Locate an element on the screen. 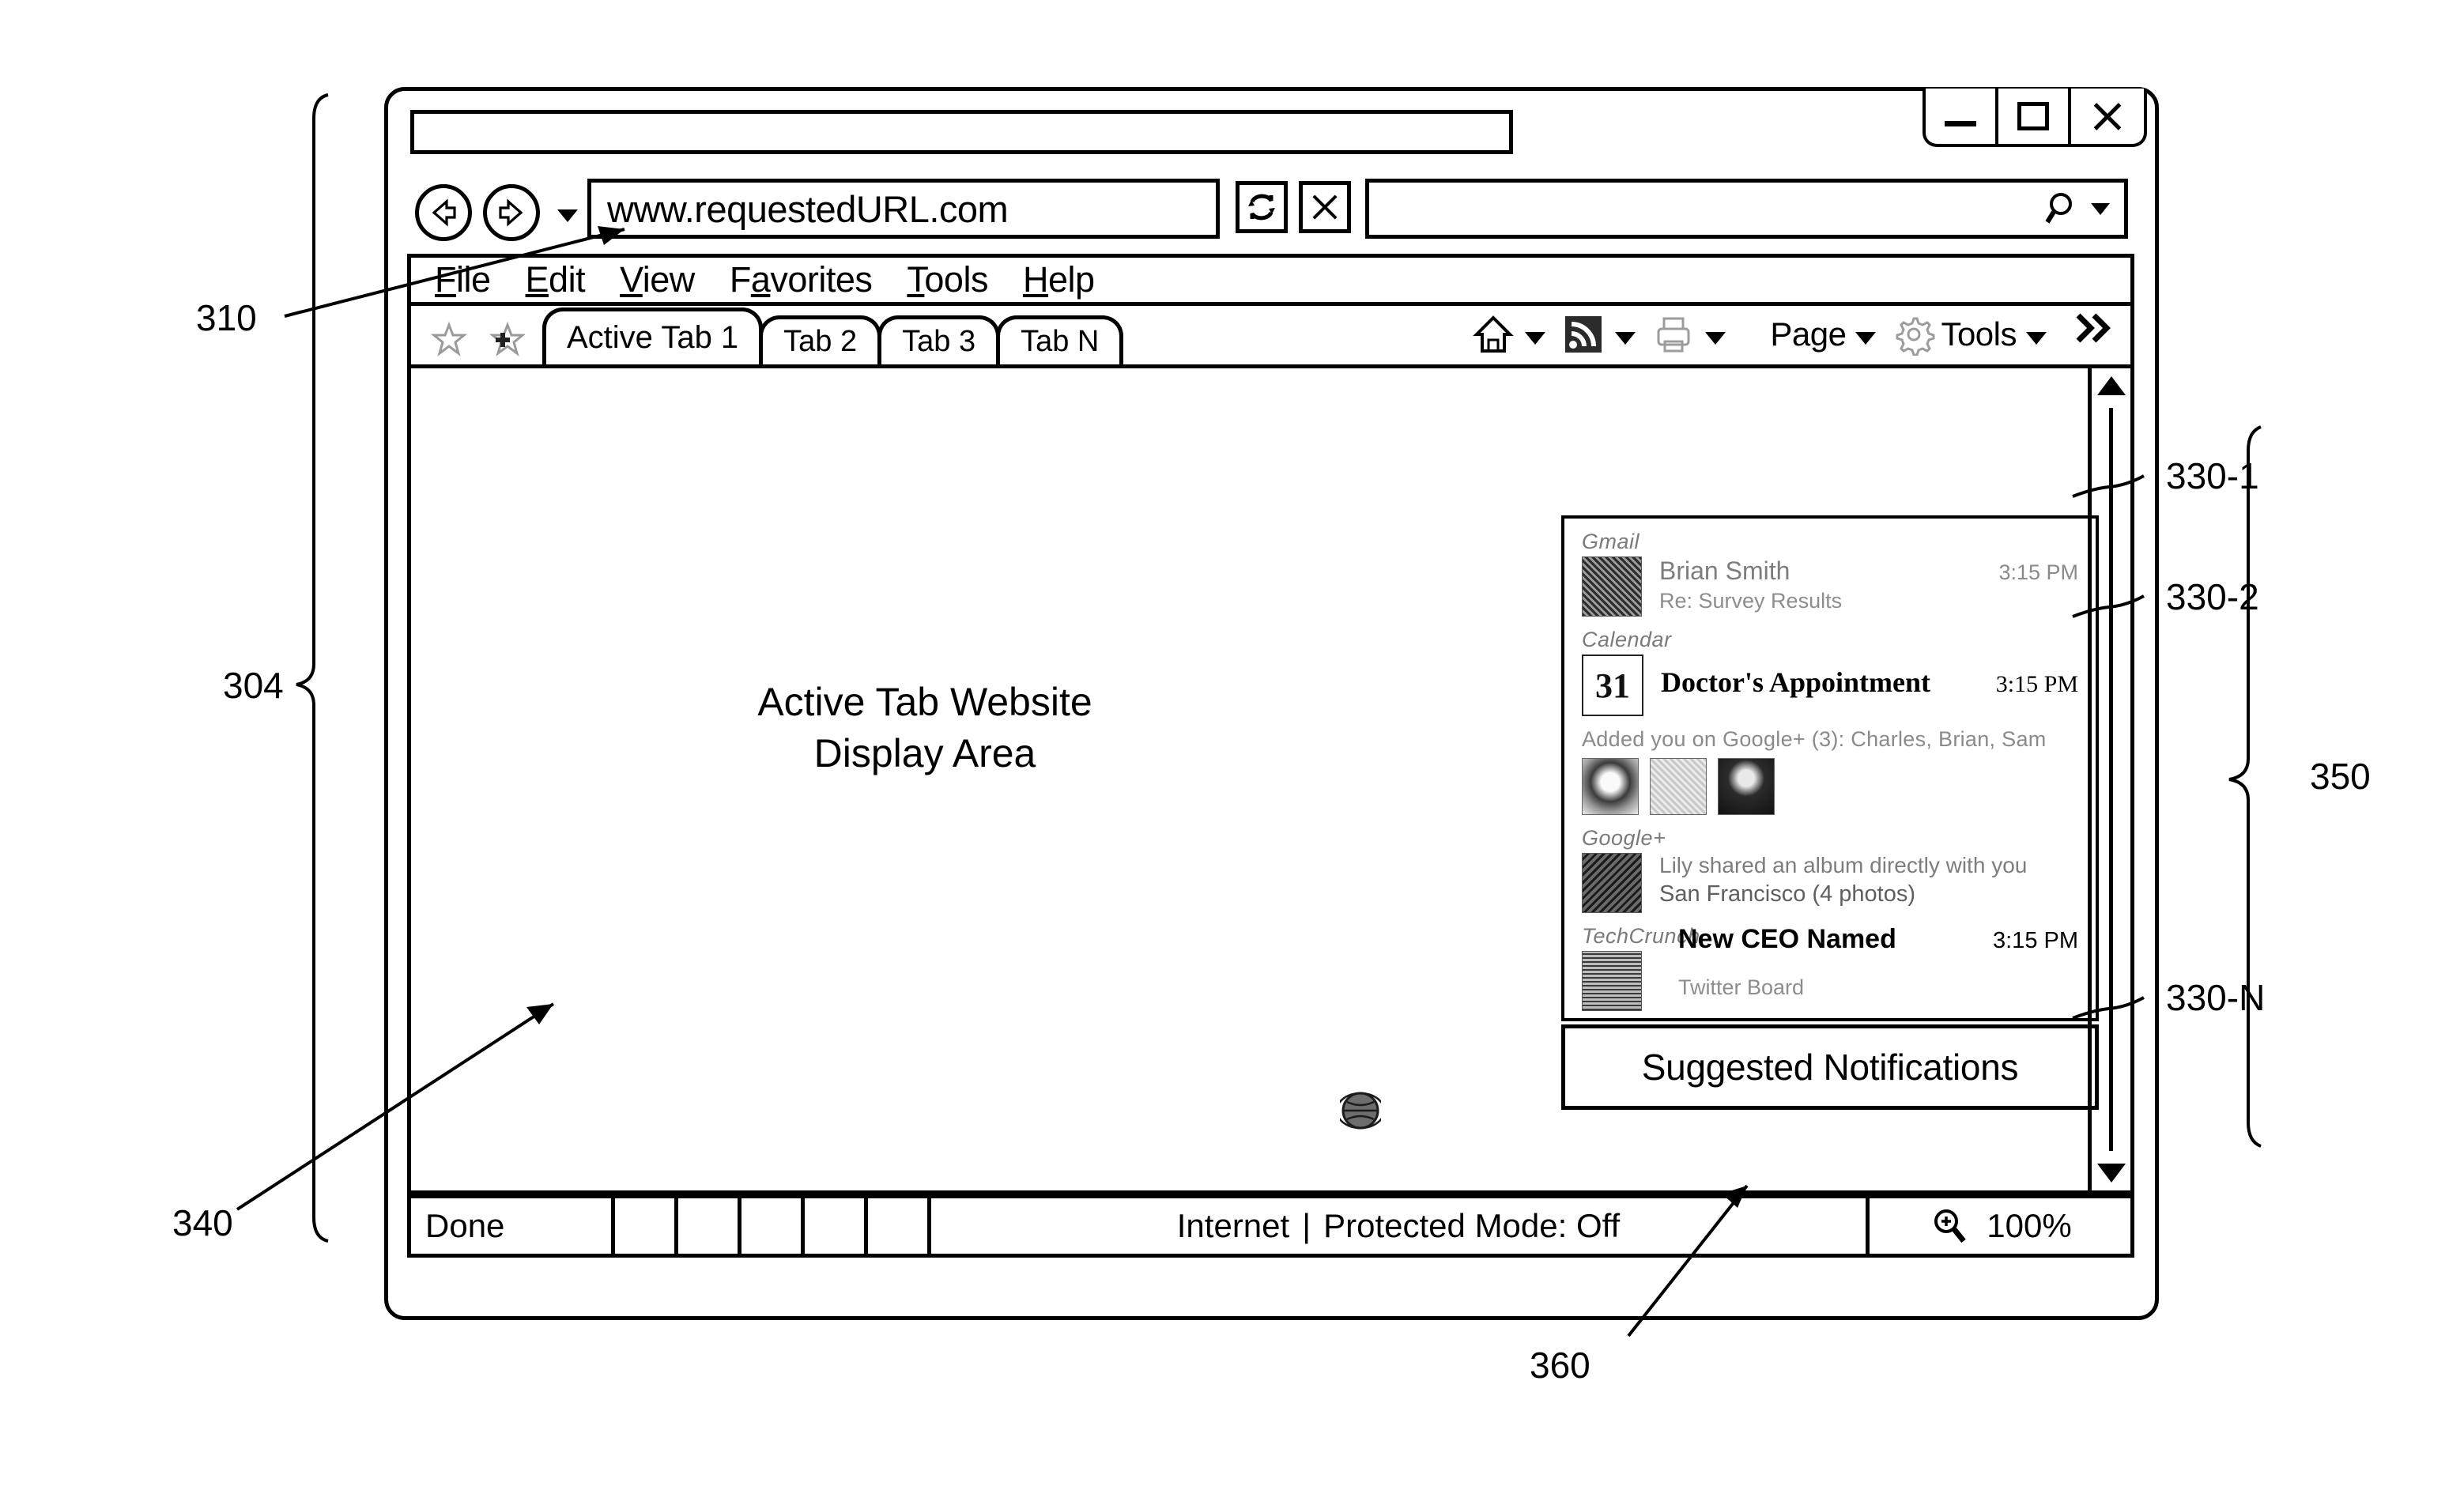 Image resolution: width=2464 pixels, height=1509 pixels. close-button is located at coordinates (2108, 117).